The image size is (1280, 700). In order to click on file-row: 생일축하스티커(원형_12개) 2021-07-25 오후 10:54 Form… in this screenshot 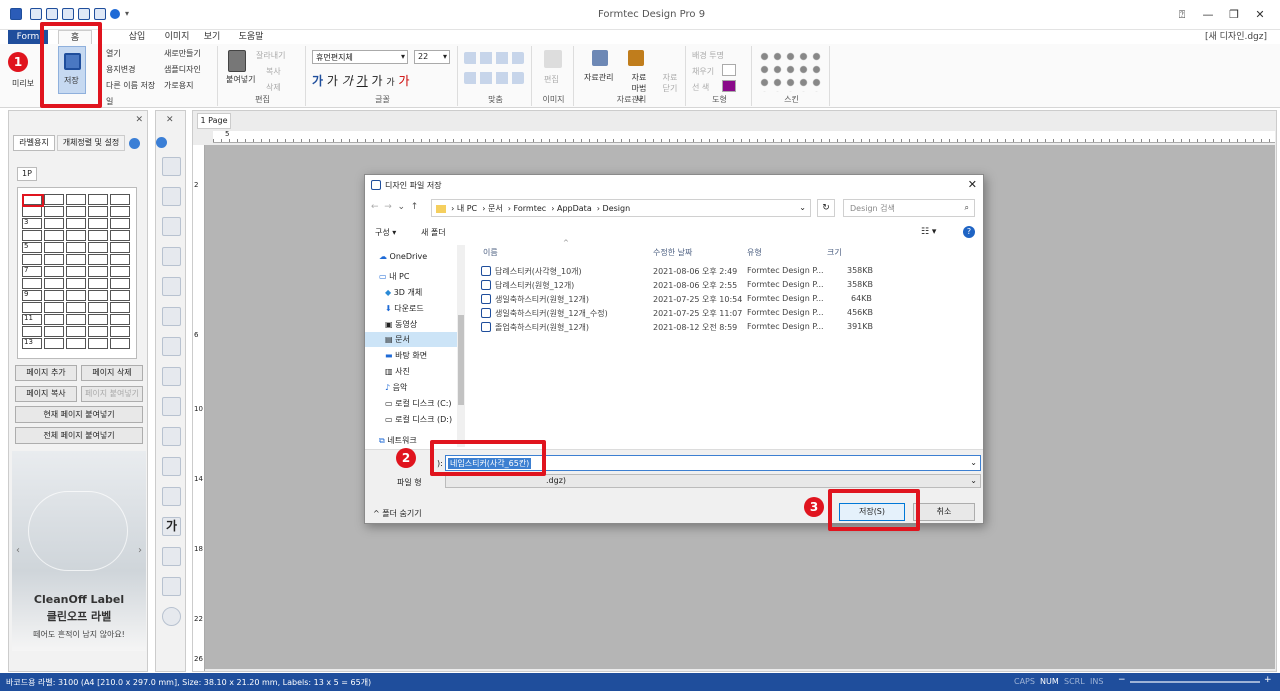, I will do `click(687, 300)`.